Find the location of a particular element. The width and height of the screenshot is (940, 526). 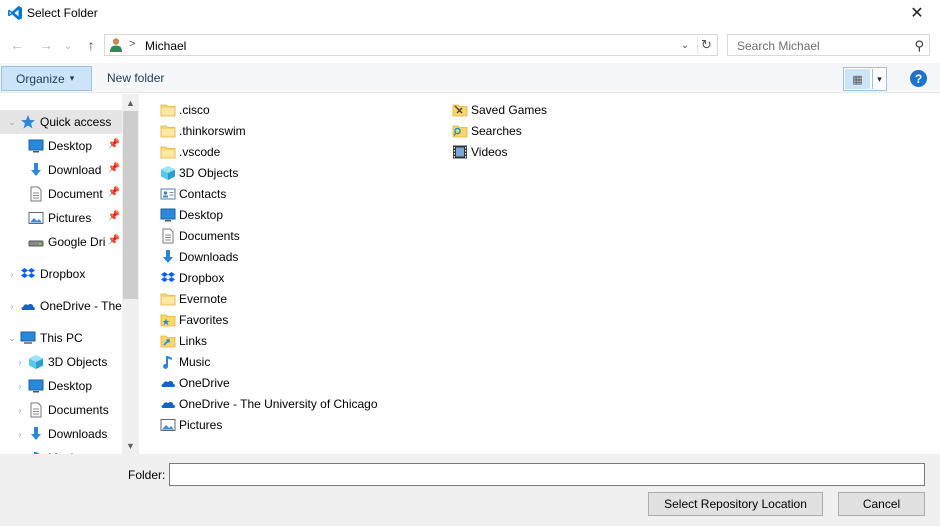

list-item: Favorites is located at coordinates (194, 319).